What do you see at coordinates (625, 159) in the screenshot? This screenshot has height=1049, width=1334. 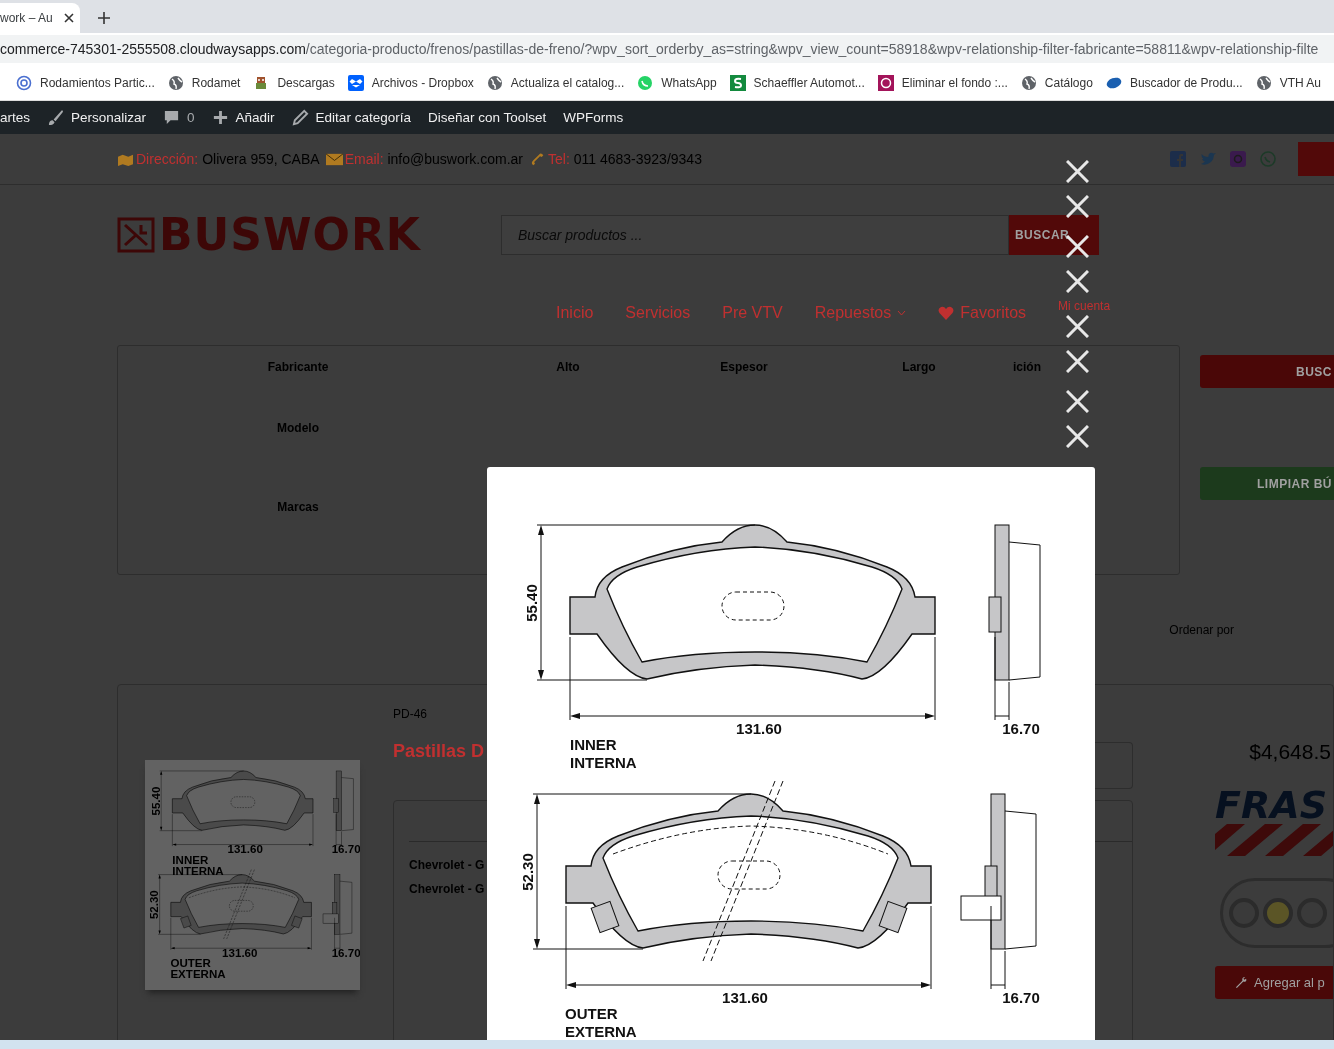 I see `contact-info: Tel: 011 4683-3923/9343` at bounding box center [625, 159].